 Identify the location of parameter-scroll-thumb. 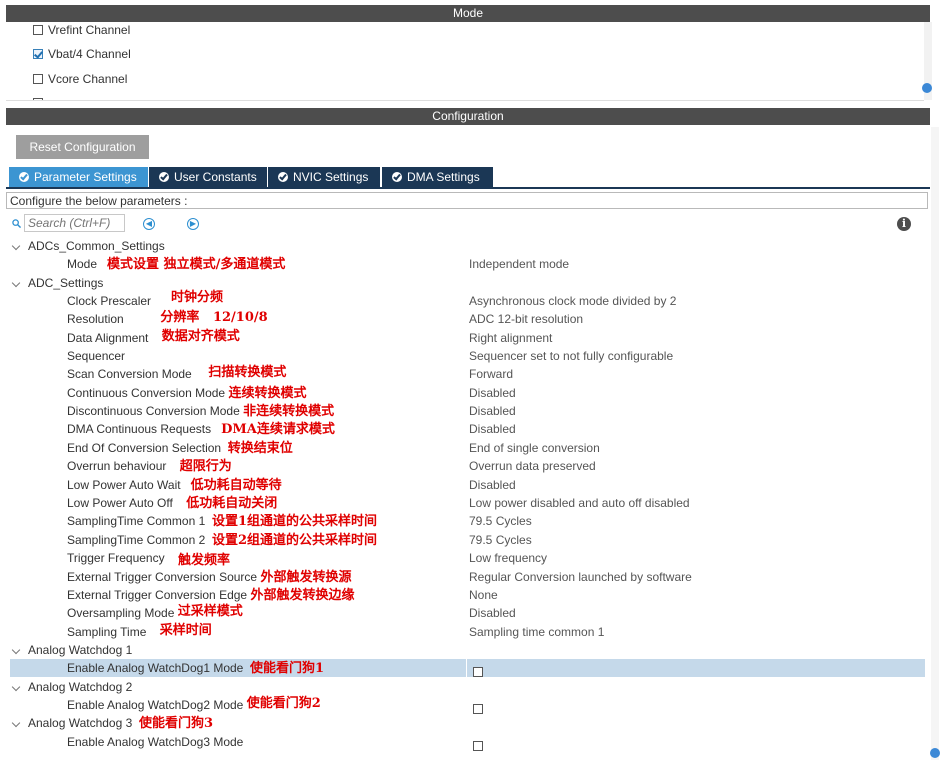
(935, 753).